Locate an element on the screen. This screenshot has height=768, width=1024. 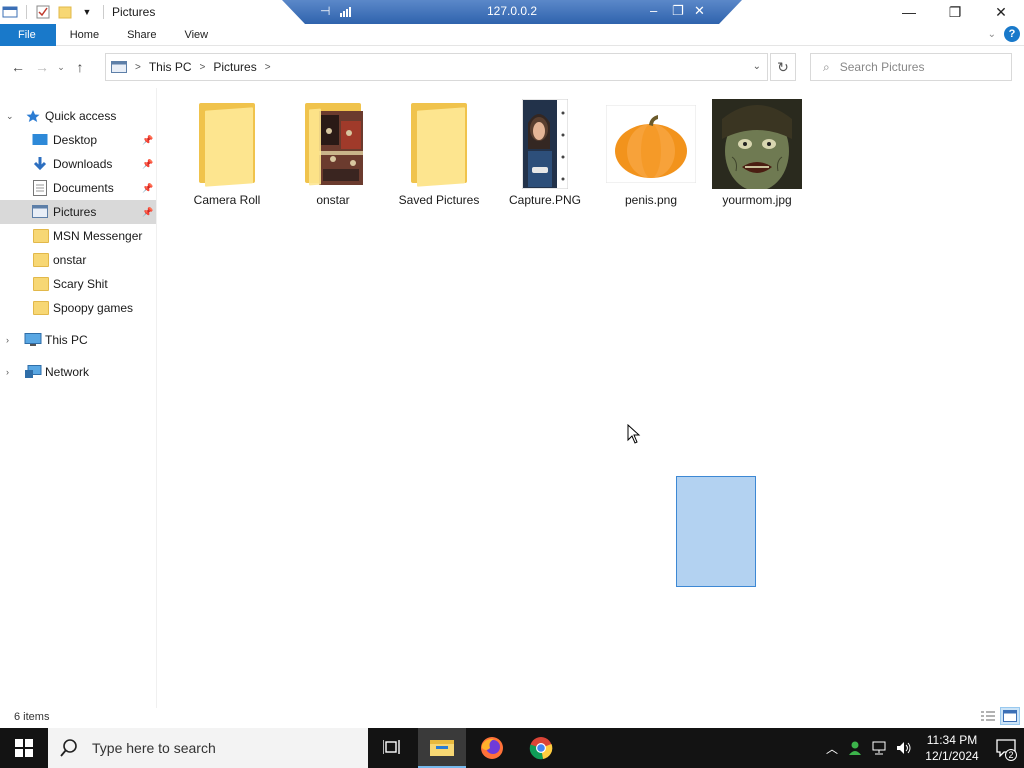
tab-view: View is located at coordinates (196, 35).